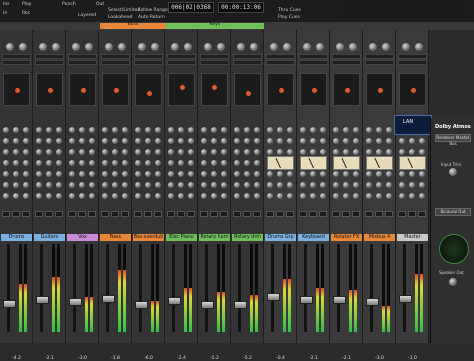 The image size is (474, 361). I want to click on punch-label: Punch, so click(69, 4).